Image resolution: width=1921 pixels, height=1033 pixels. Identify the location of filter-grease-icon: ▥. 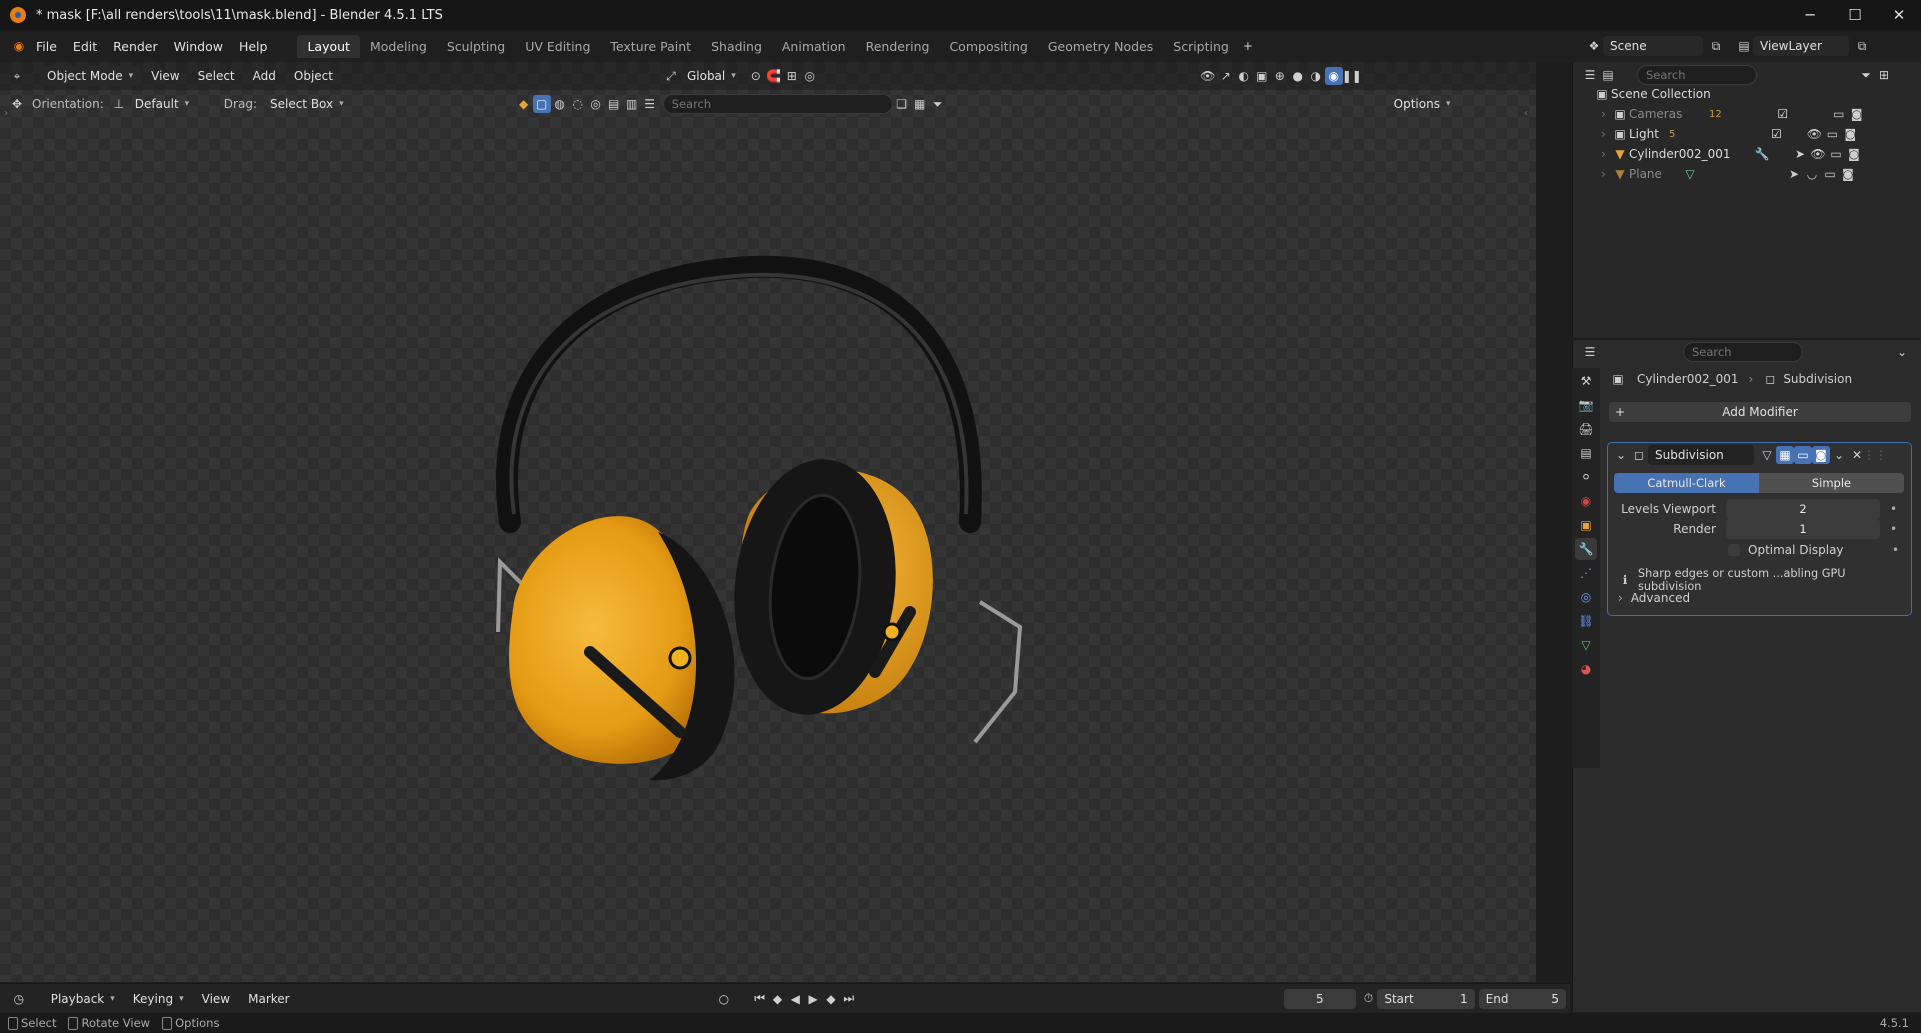
(632, 104).